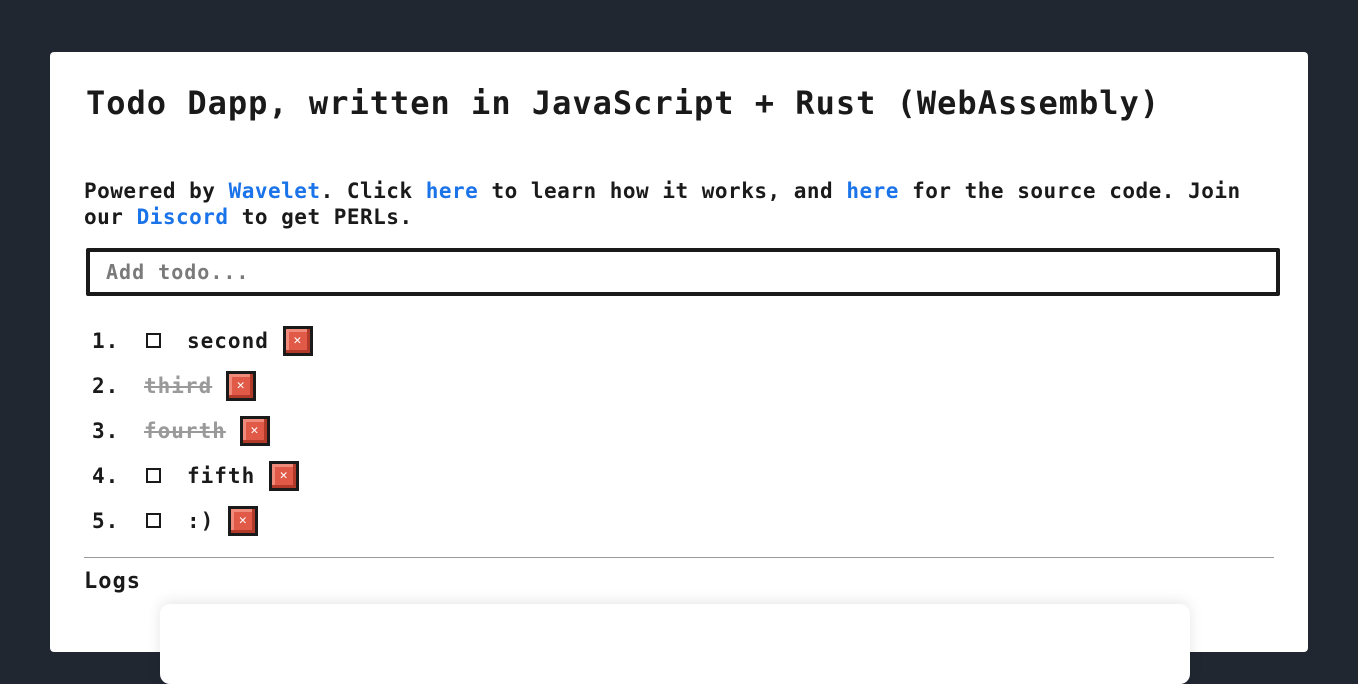 The height and width of the screenshot is (684, 1358). I want to click on todo-item: 3. fourth ✕, so click(202, 430).